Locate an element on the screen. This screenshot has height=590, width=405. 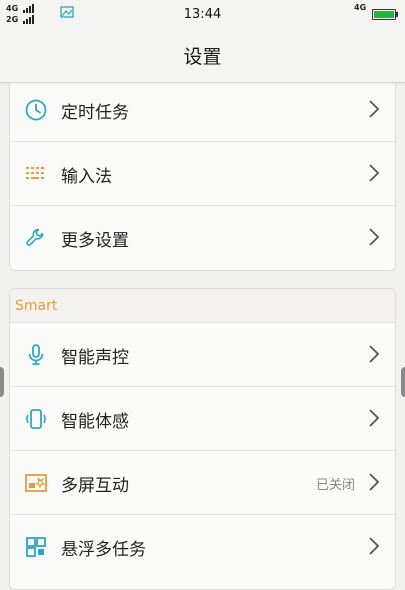
status-bar: 4G 2G 13:44 4G is located at coordinates (202, 15).